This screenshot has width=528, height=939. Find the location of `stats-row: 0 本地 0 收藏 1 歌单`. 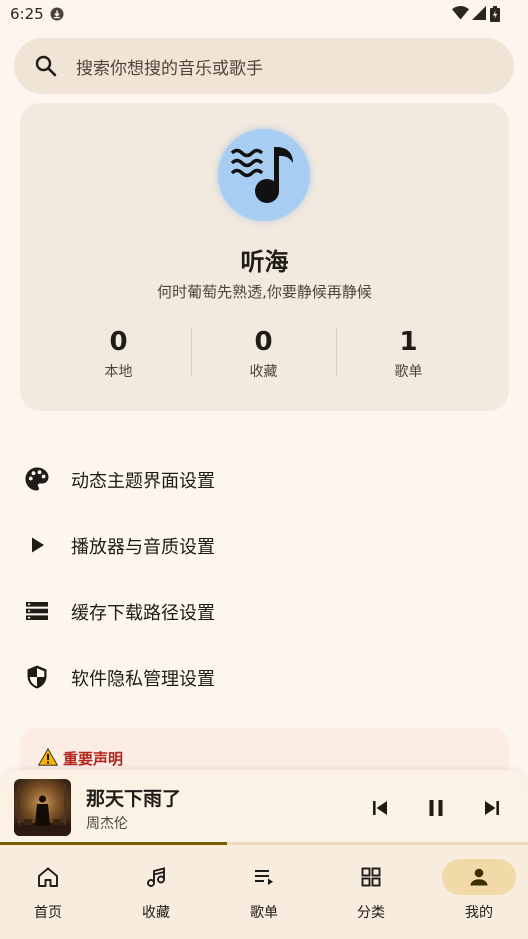

stats-row: 0 本地 0 收藏 1 歌单 is located at coordinates (264, 356).